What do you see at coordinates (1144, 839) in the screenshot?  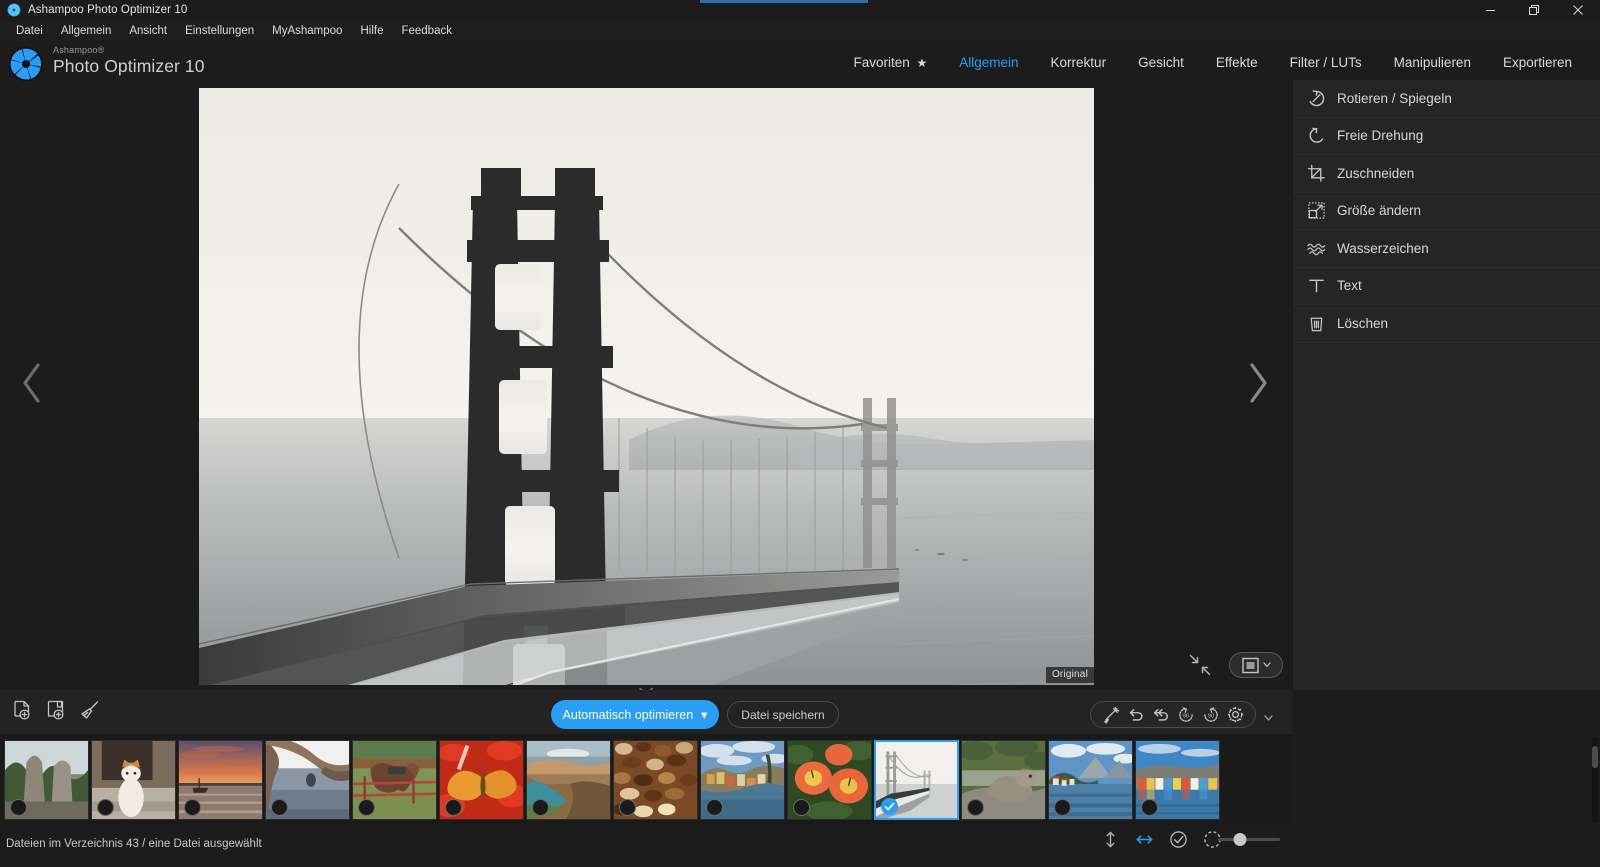 I see `sort-horizontal-button` at bounding box center [1144, 839].